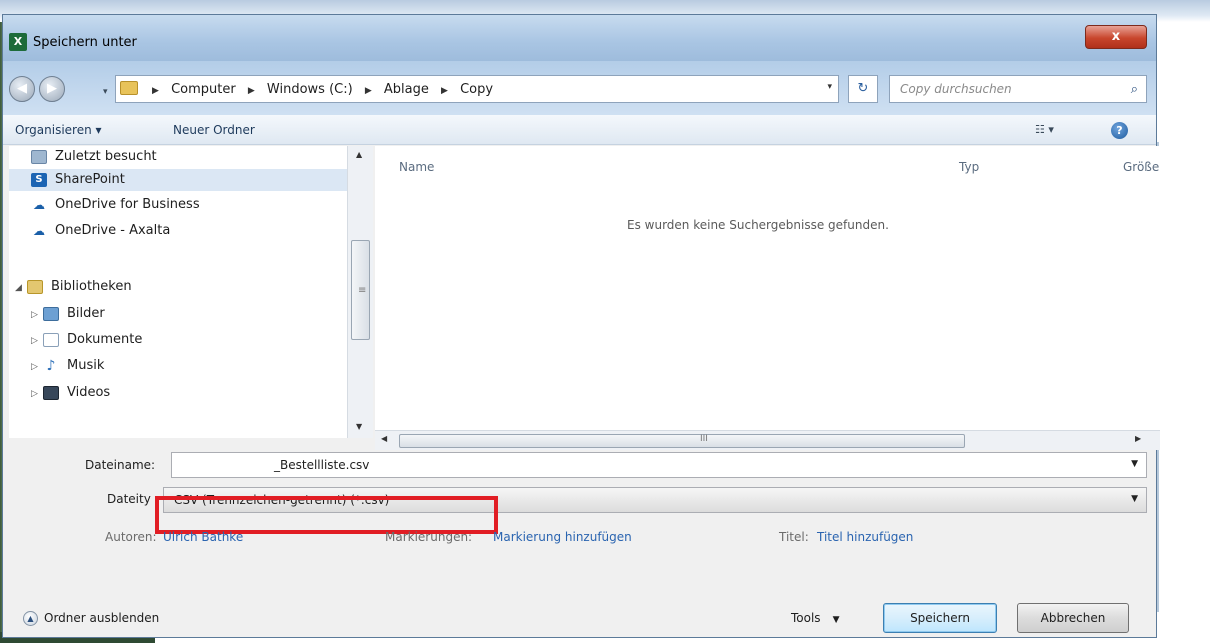 The height and width of the screenshot is (643, 1210). I want to click on tags-label: Markierungen:, so click(429, 537).